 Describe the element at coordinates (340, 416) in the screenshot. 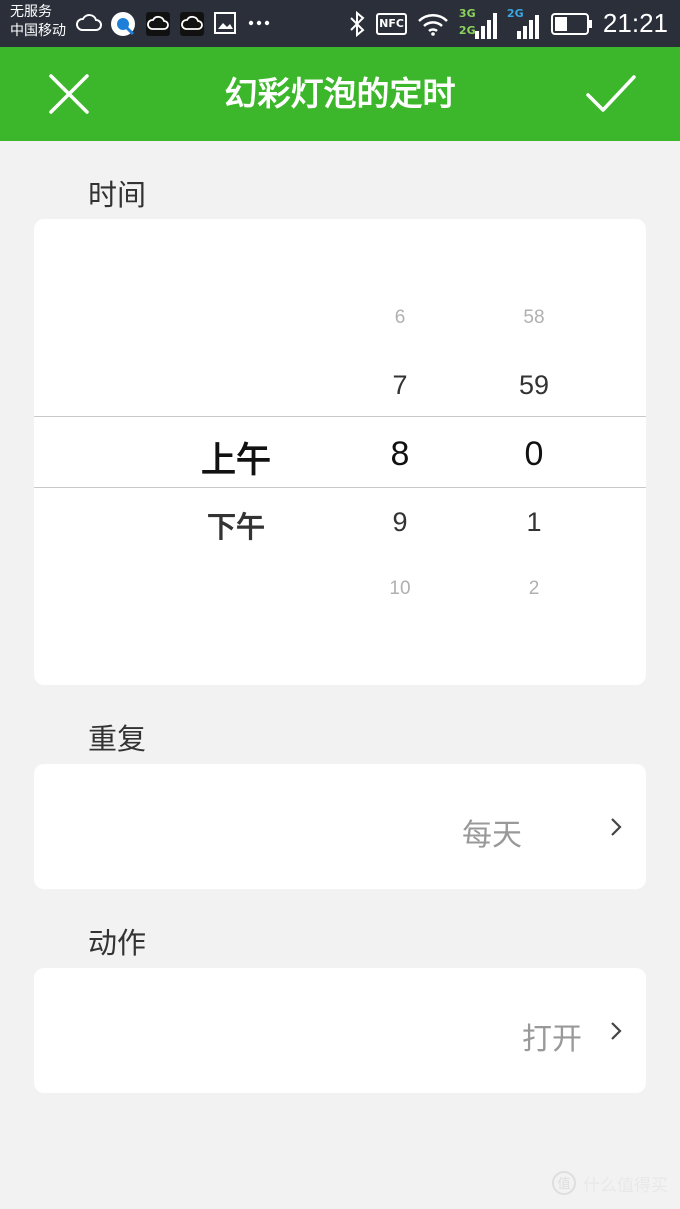

I see `picker-selection-top-line` at that location.